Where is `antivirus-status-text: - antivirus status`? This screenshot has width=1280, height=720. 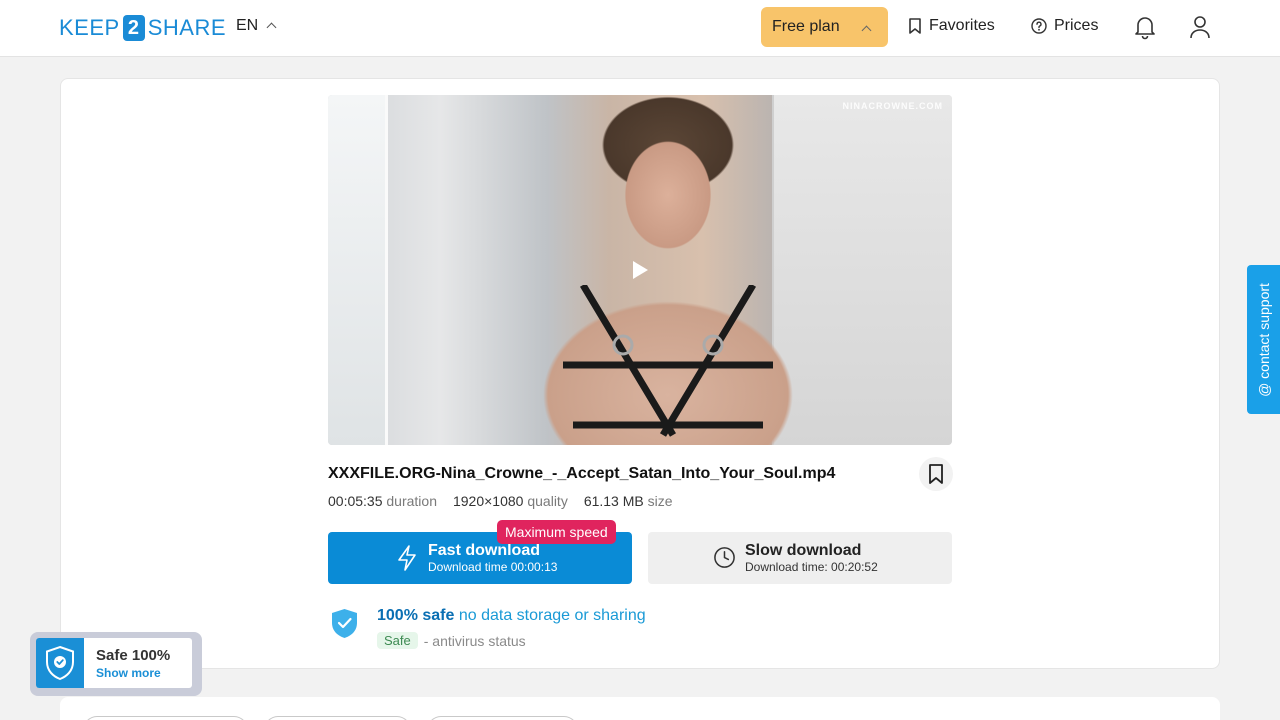 antivirus-status-text: - antivirus status is located at coordinates (474, 640).